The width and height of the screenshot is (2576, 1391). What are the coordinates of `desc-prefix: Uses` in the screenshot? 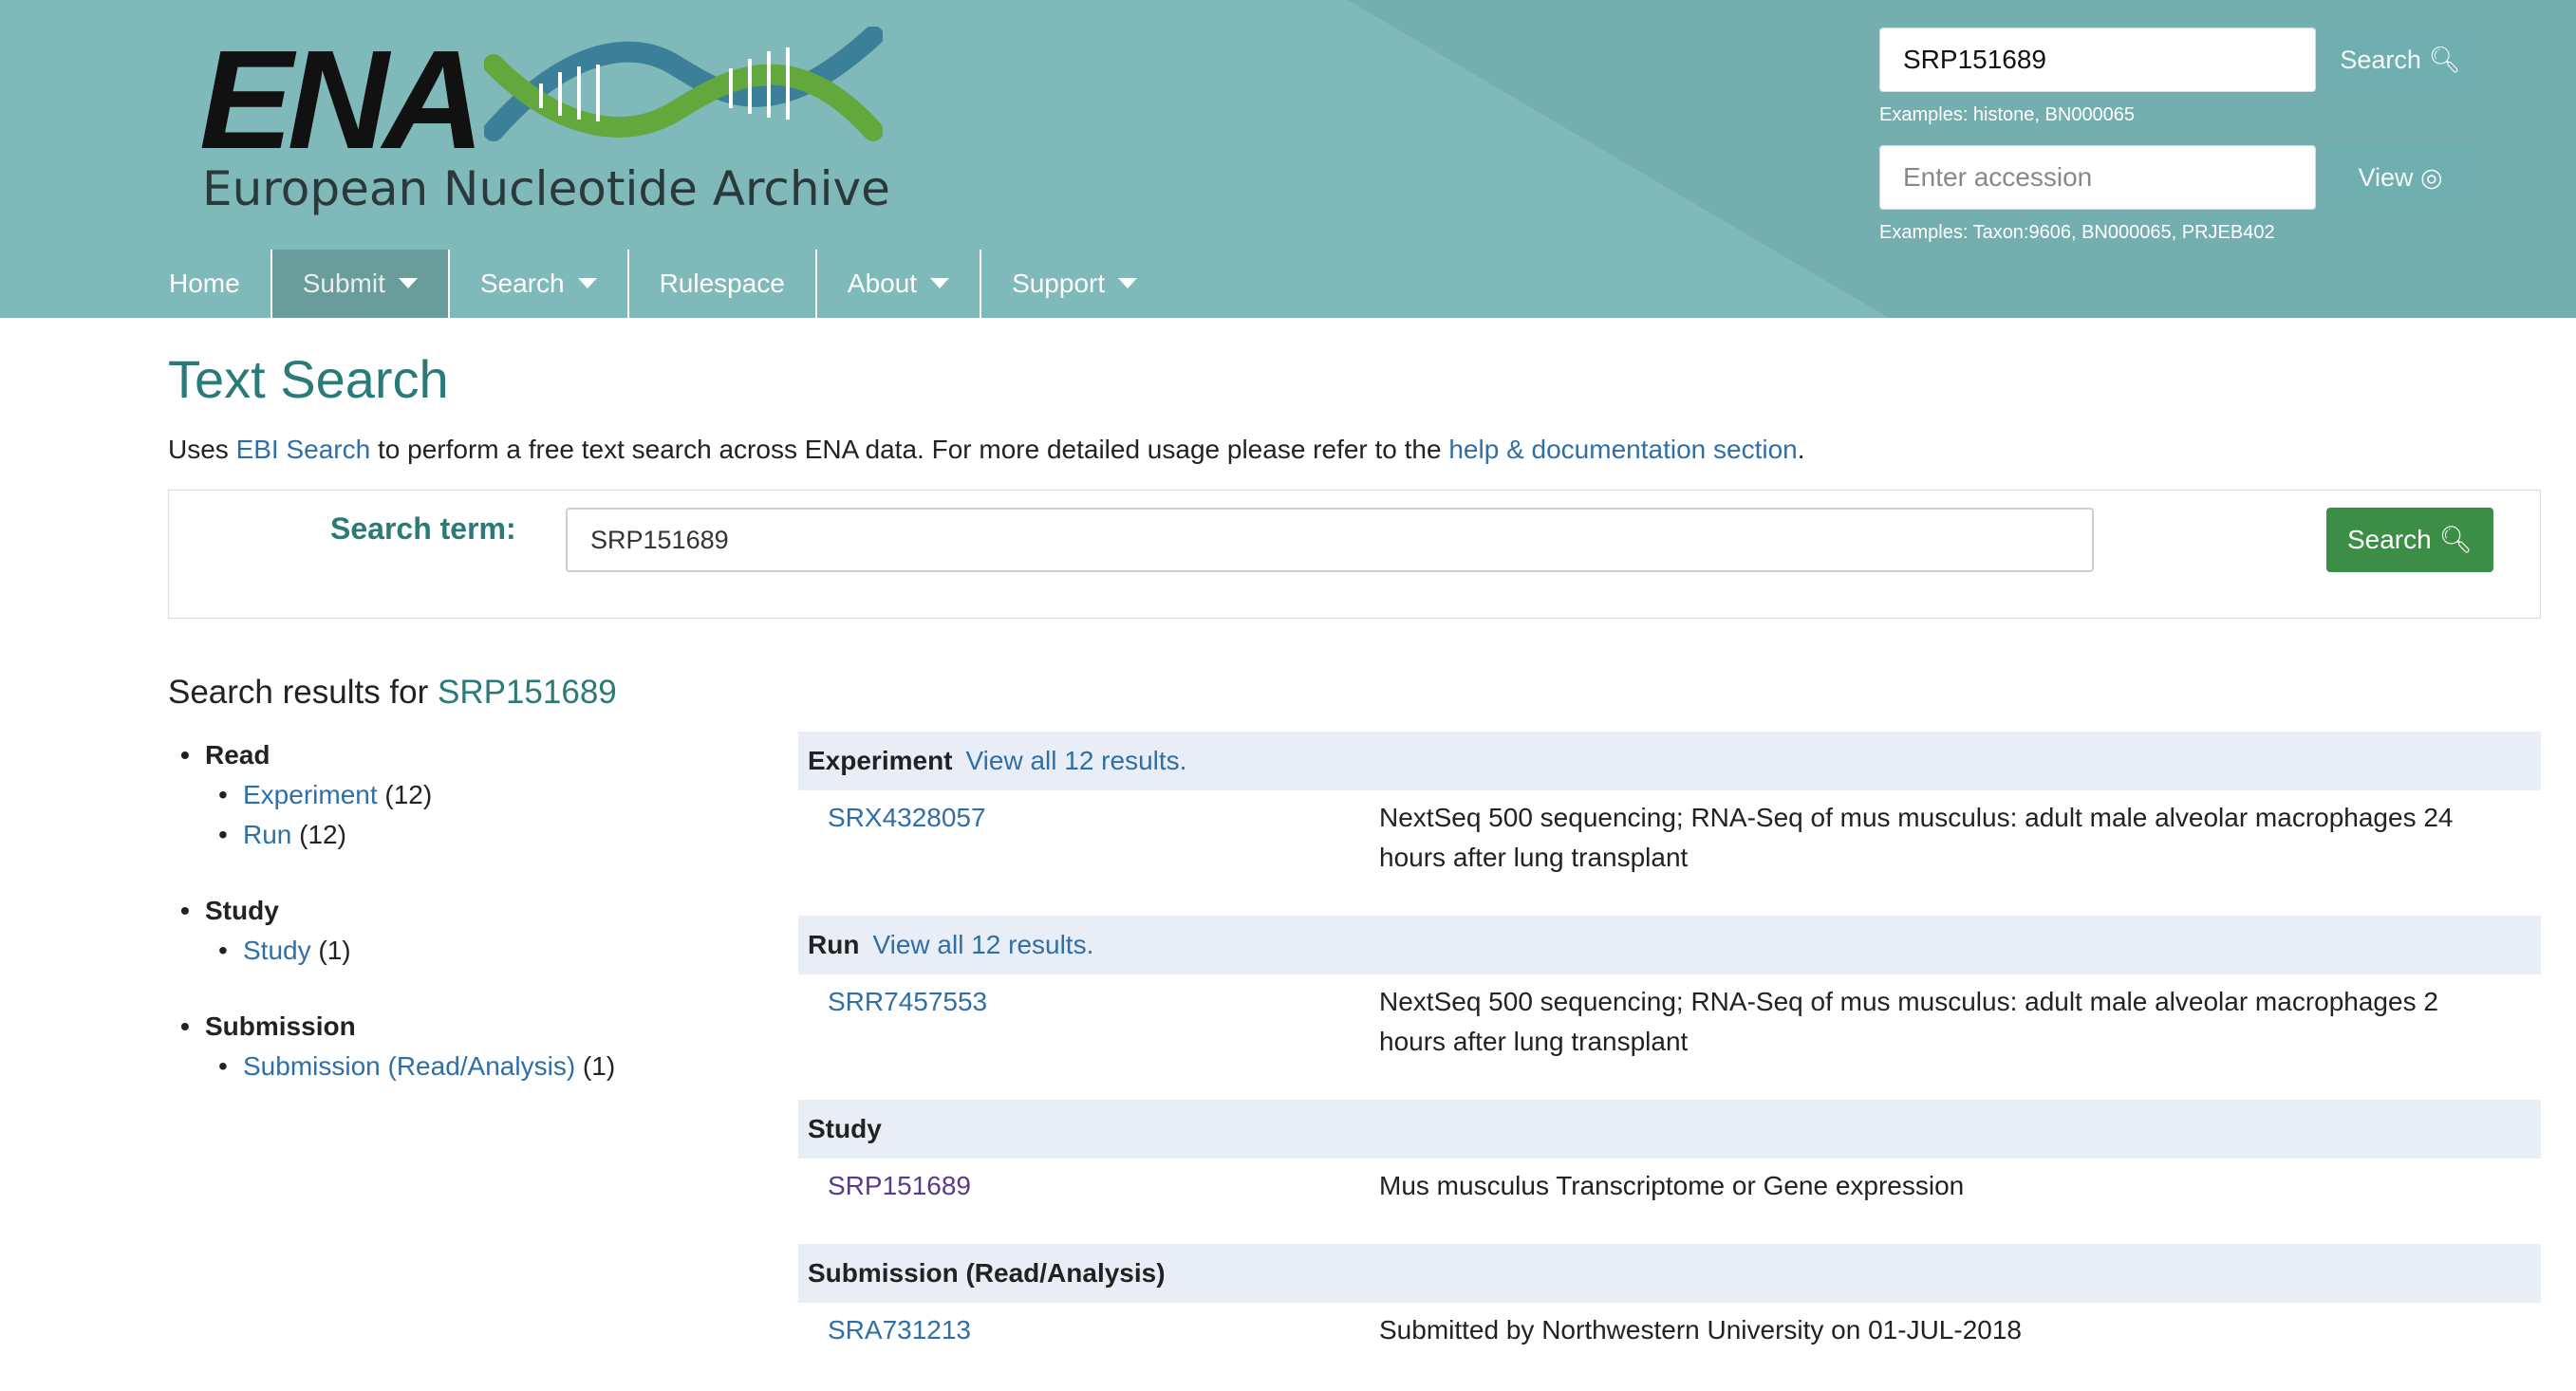 It's located at (202, 449).